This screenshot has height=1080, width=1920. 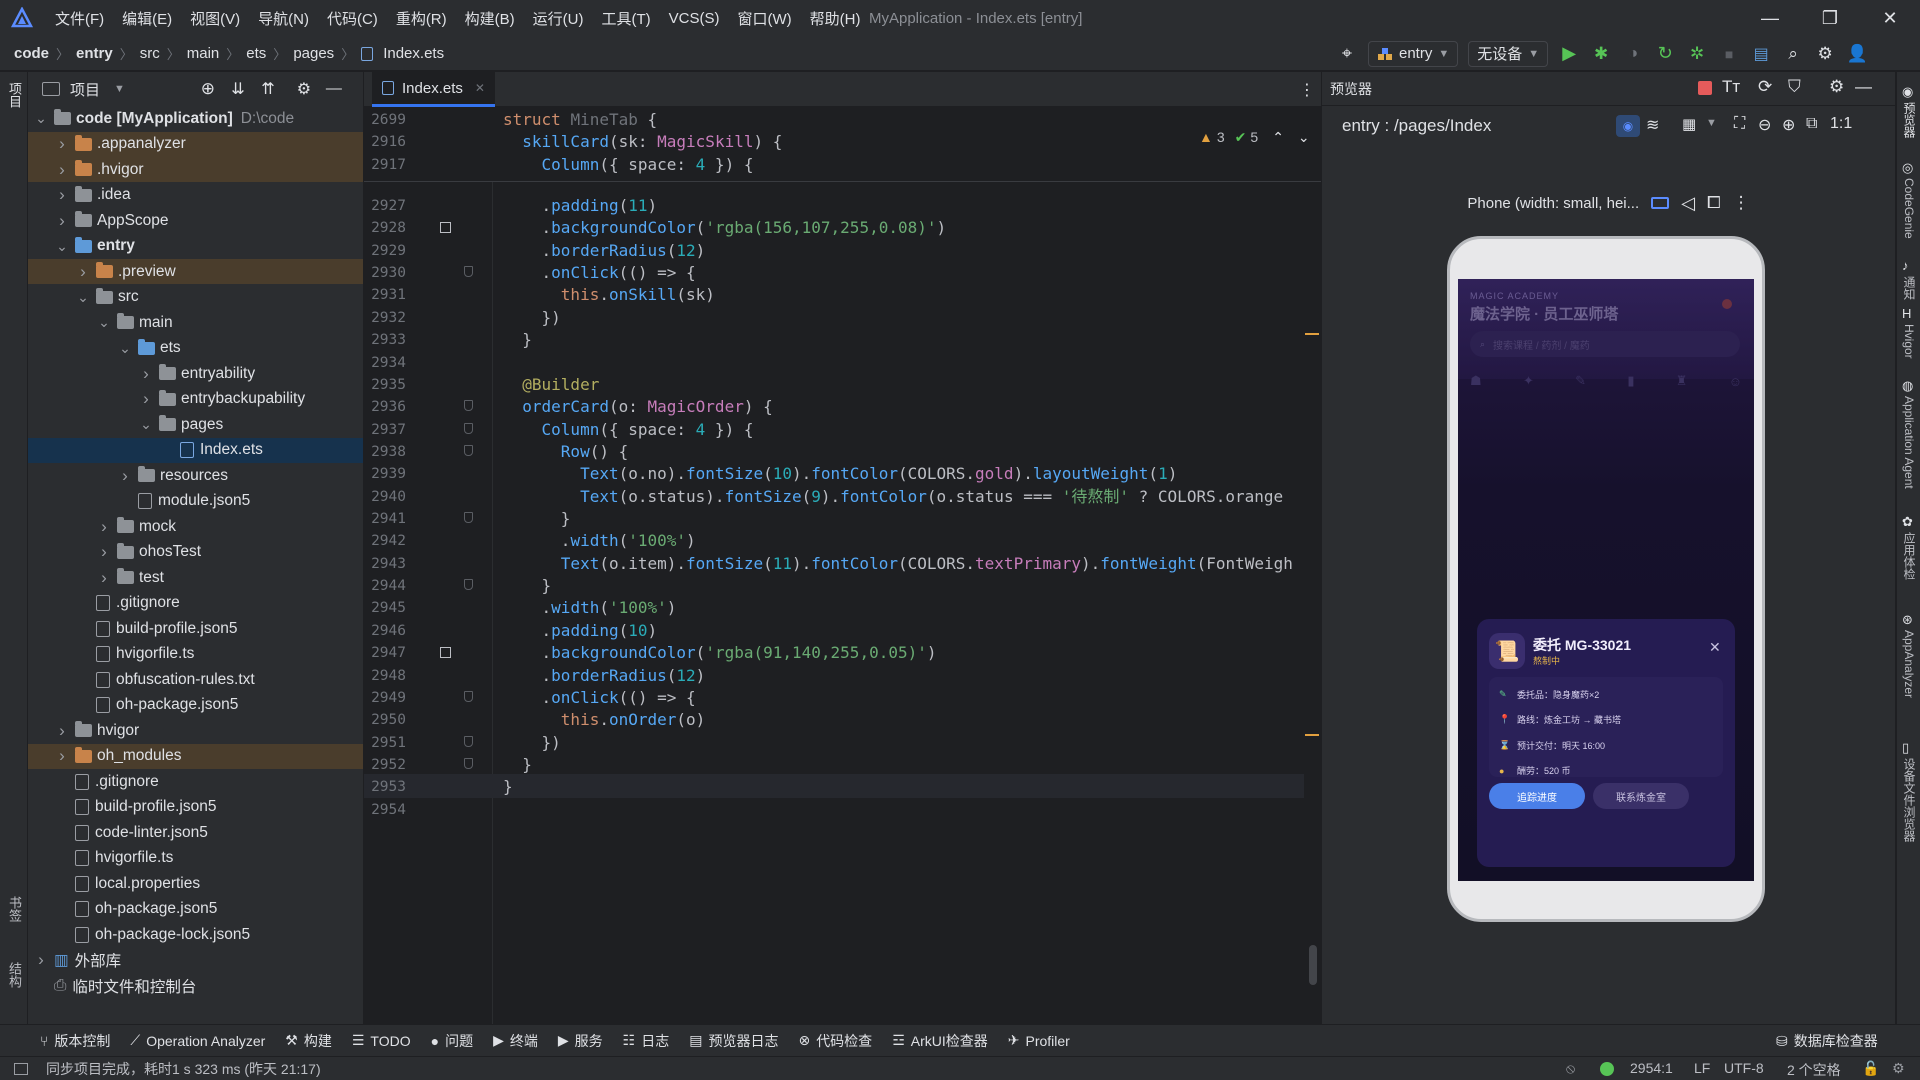 What do you see at coordinates (195, 118) in the screenshot?
I see `tree-item: ⌄ code [MyApplication] D:\code` at bounding box center [195, 118].